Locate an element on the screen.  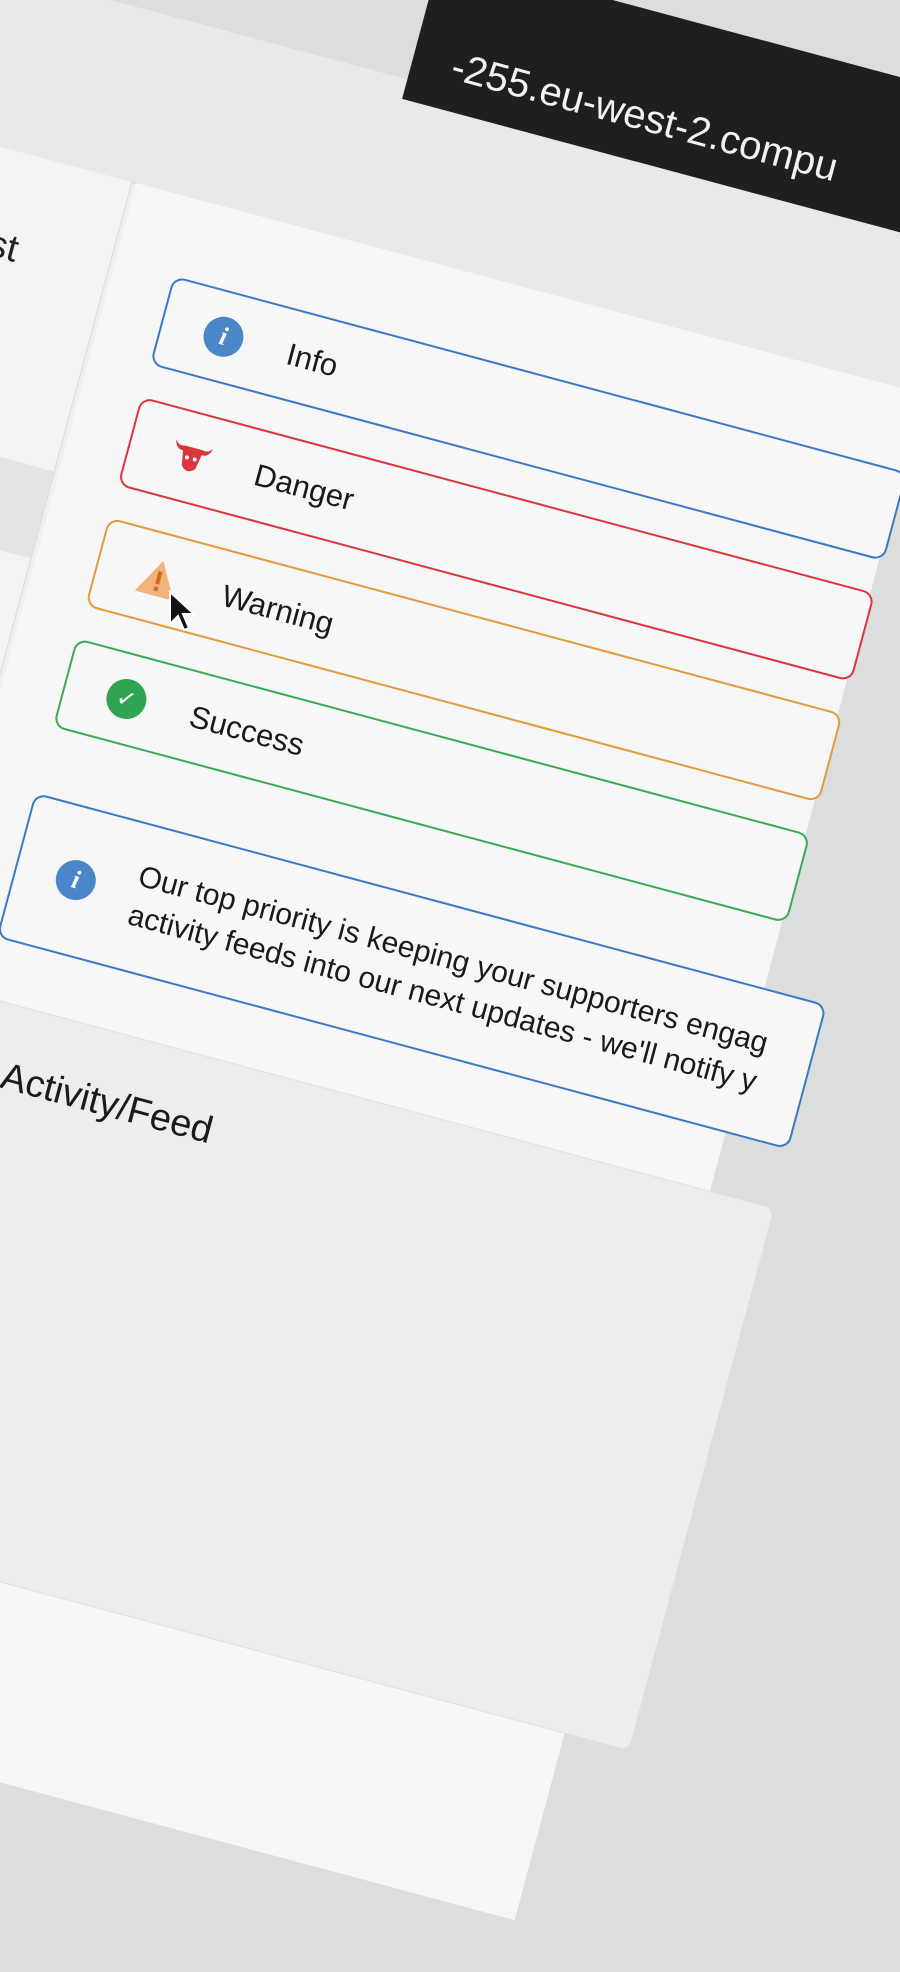
mouse-cursor-icon is located at coordinates (183, 611).